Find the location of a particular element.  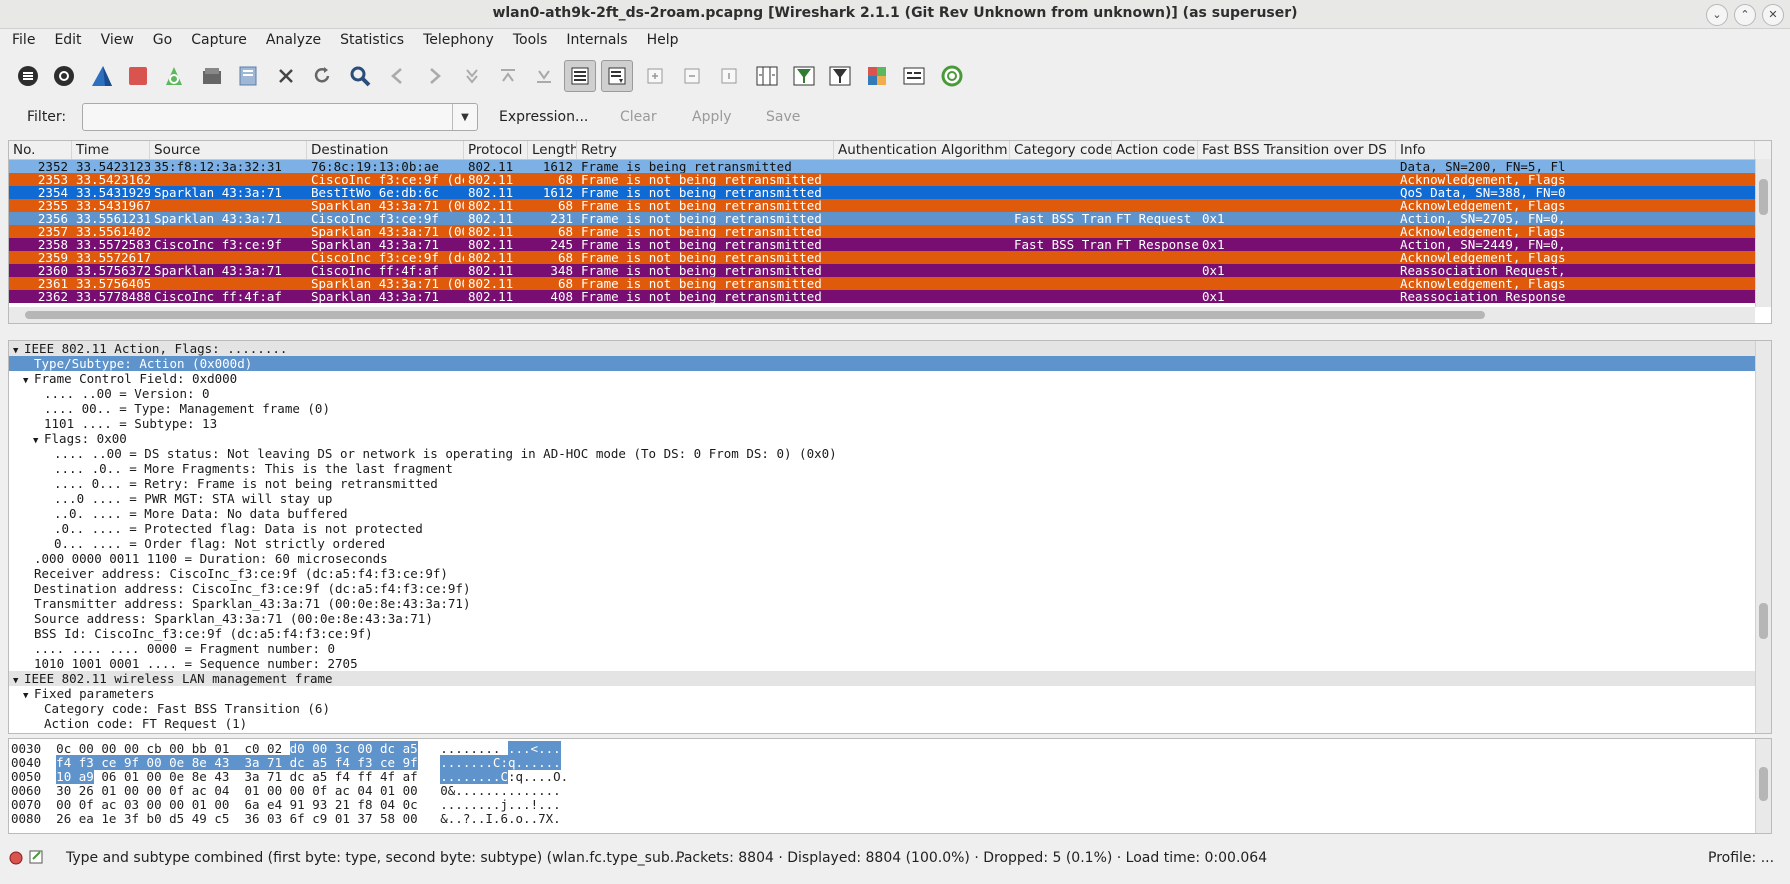

hex-byte: 1e is located at coordinates (108, 818).